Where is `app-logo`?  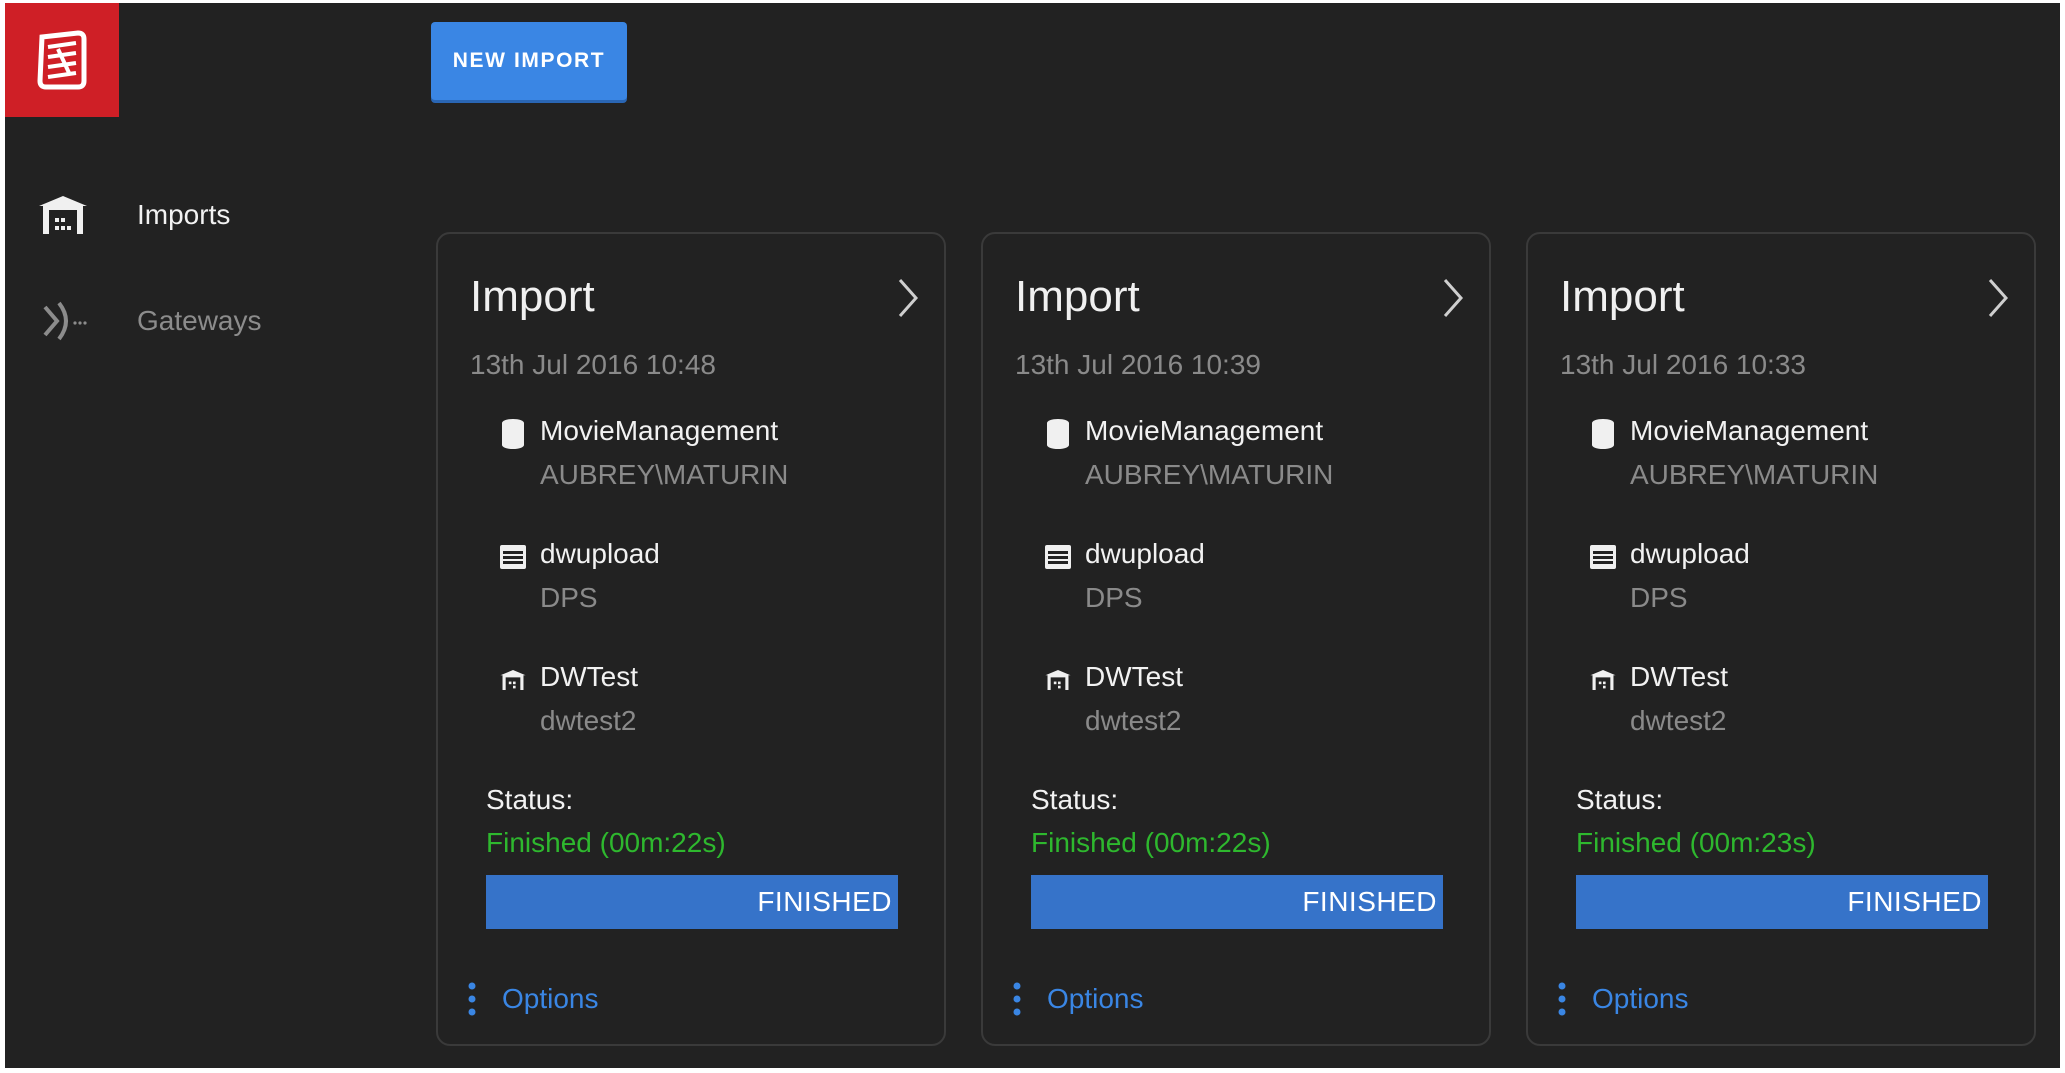 app-logo is located at coordinates (62, 60).